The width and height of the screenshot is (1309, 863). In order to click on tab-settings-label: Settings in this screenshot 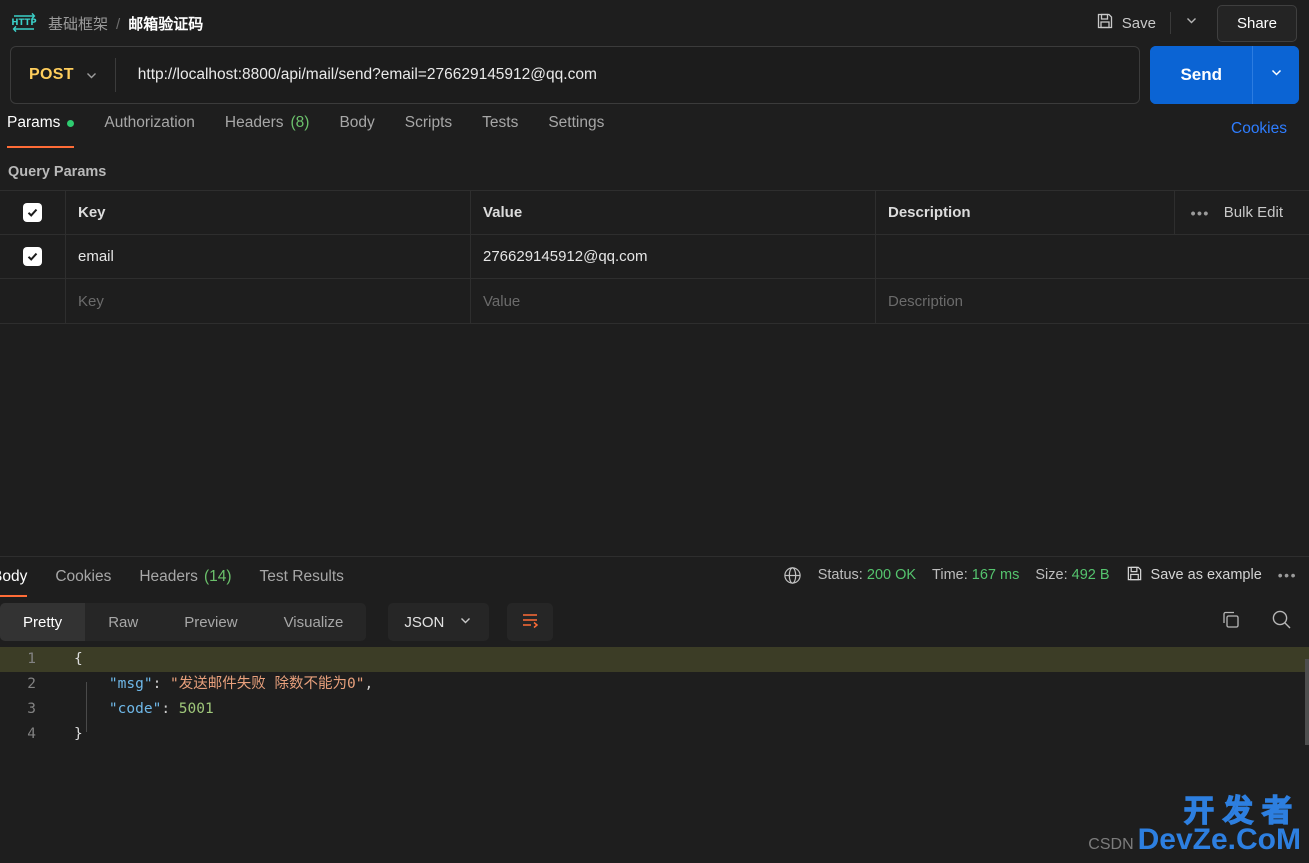, I will do `click(576, 122)`.